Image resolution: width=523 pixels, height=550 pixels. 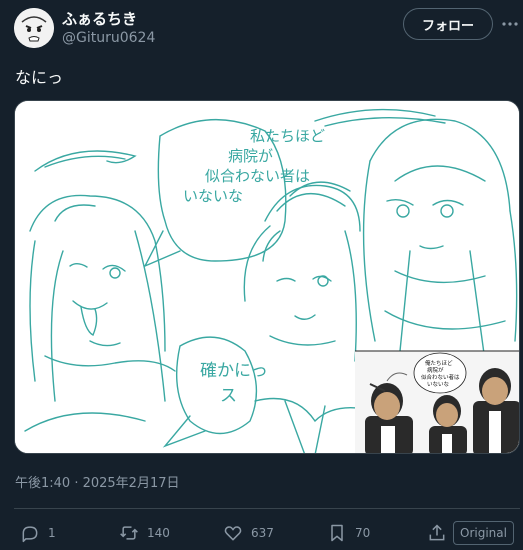 What do you see at coordinates (348, 533) in the screenshot?
I see `bookmark-button: 70` at bounding box center [348, 533].